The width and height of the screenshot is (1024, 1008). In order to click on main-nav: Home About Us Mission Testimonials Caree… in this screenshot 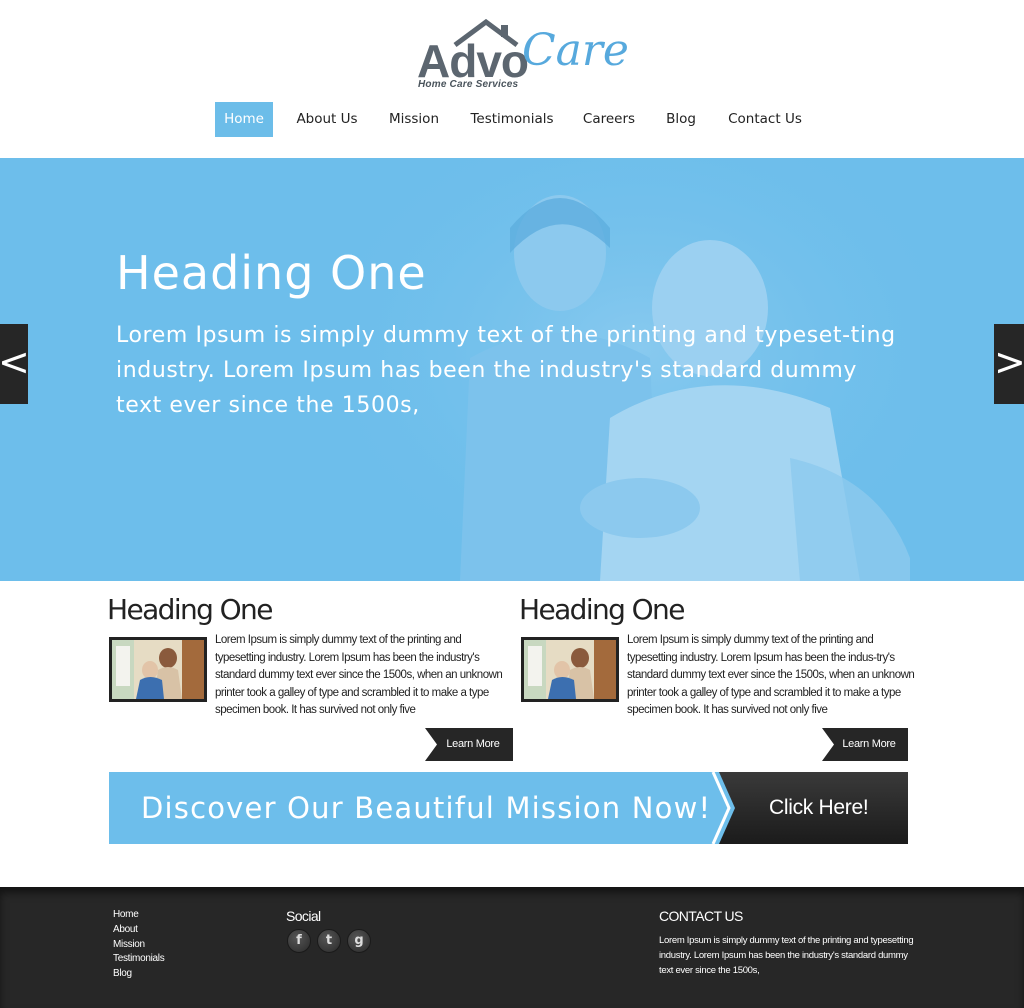, I will do `click(512, 119)`.